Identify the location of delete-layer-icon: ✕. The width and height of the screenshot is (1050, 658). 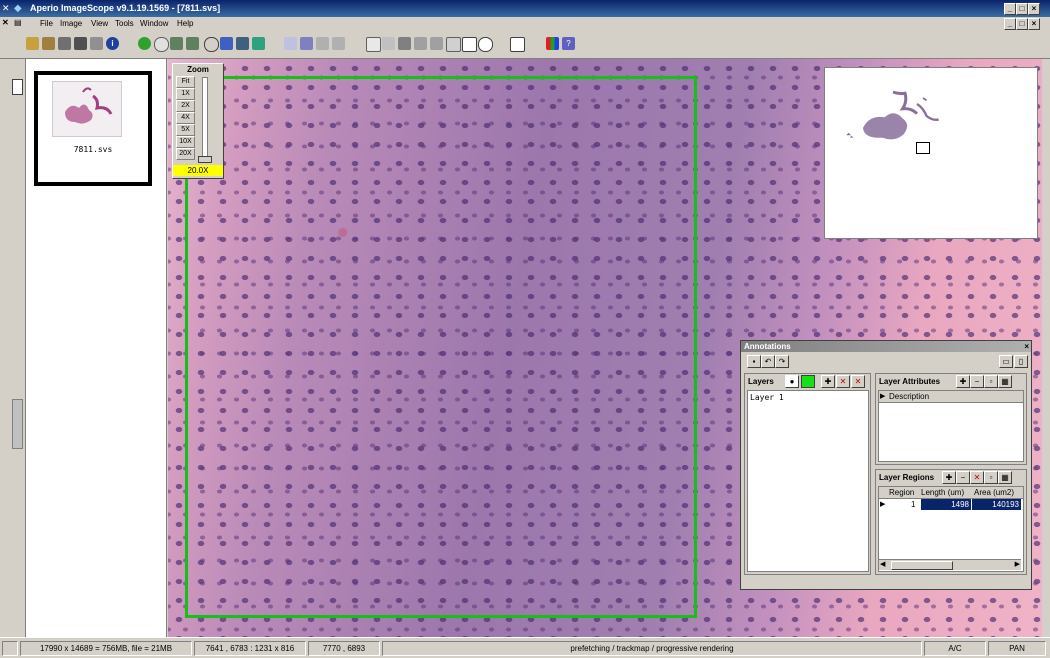
(843, 381).